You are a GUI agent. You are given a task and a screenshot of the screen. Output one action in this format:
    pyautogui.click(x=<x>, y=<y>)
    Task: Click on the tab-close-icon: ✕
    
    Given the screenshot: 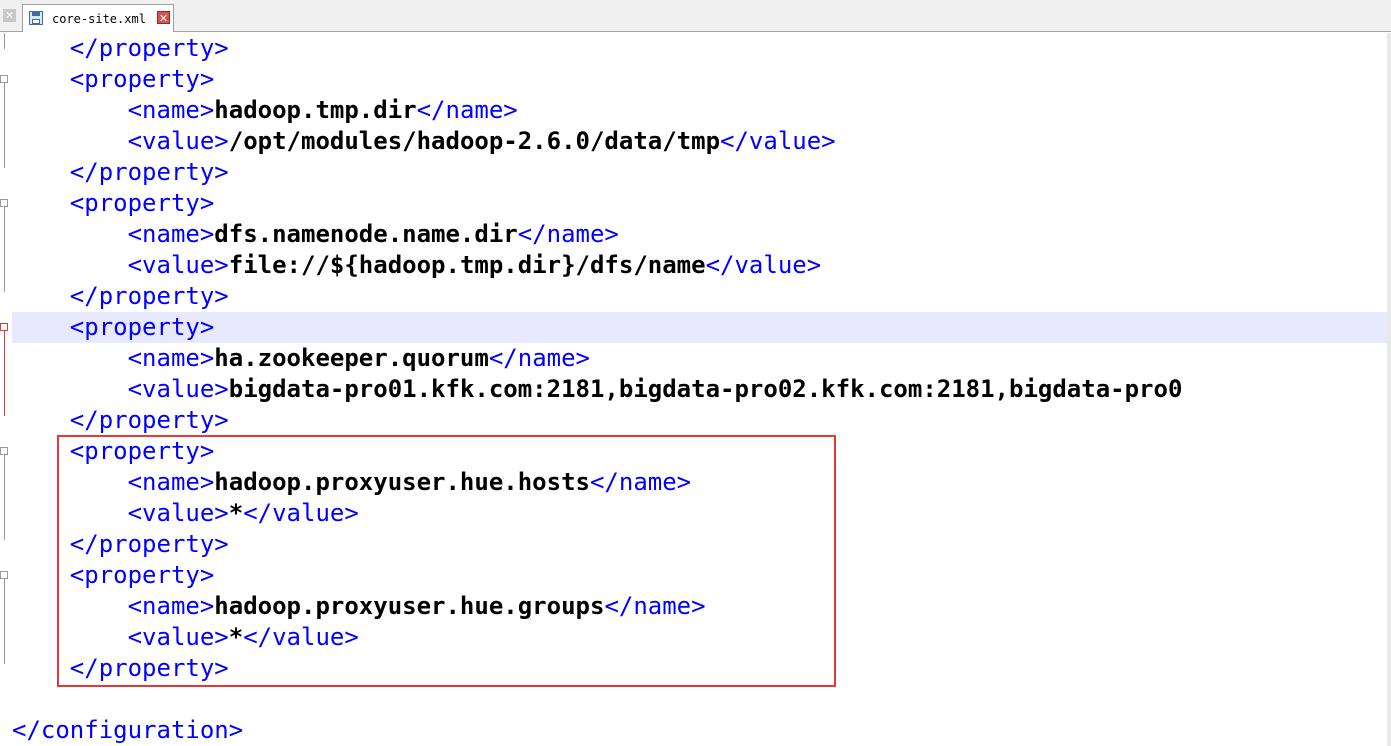 What is the action you would take?
    pyautogui.click(x=163, y=18)
    